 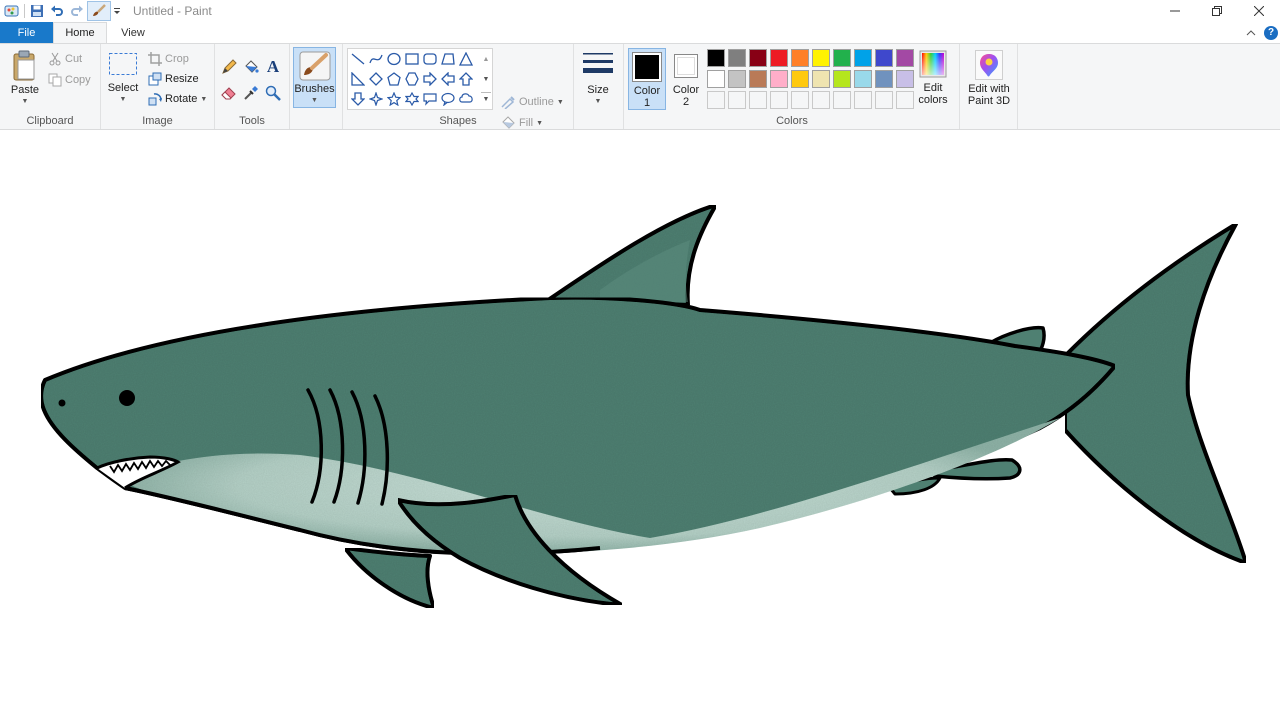 What do you see at coordinates (251, 93) in the screenshot?
I see `color-picker-icon` at bounding box center [251, 93].